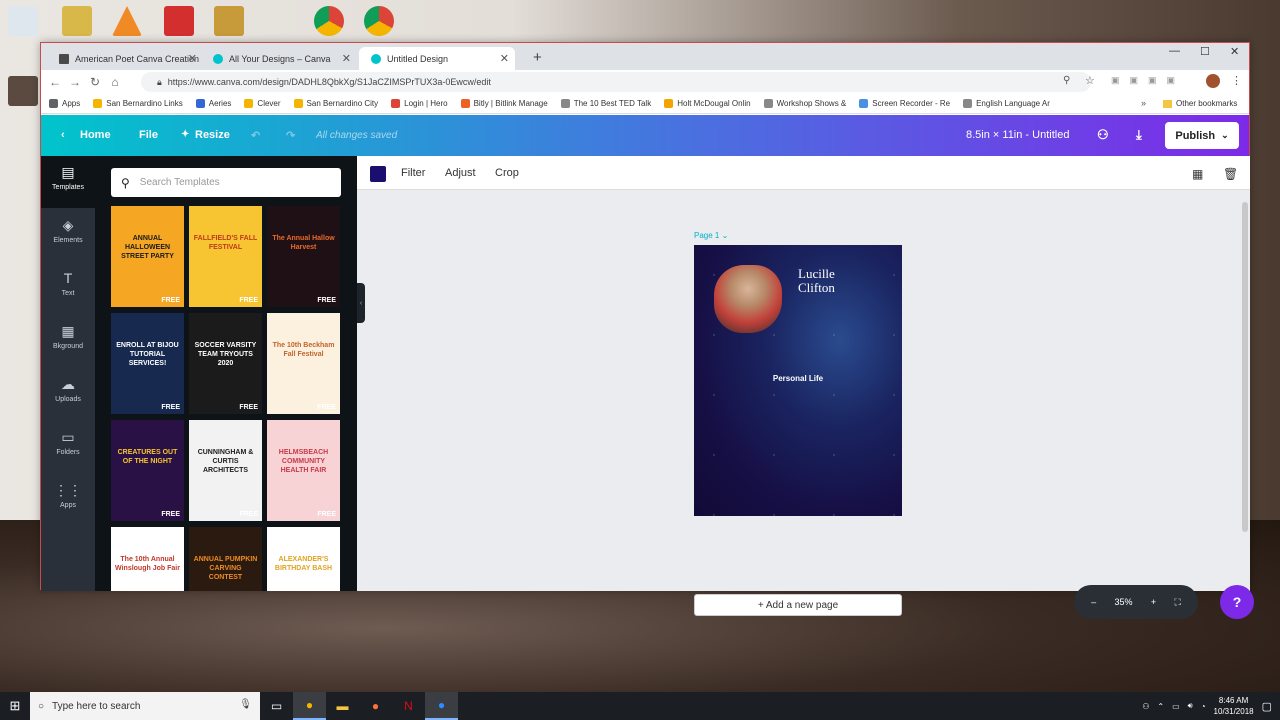 This screenshot has height=720, width=1280. I want to click on template-thumbnail: The 10th Beckham Fall Festival FREE, so click(303, 363).